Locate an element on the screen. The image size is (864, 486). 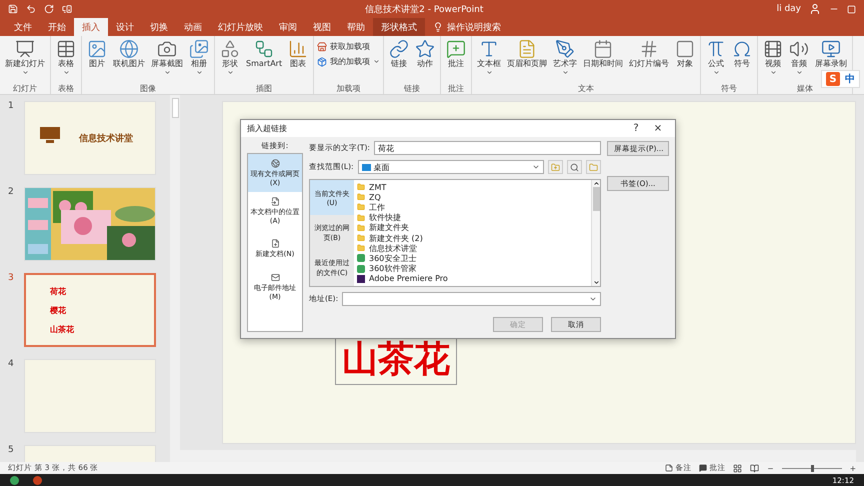
tell-me-search: 操作说明搜索 is located at coordinates (463, 27).